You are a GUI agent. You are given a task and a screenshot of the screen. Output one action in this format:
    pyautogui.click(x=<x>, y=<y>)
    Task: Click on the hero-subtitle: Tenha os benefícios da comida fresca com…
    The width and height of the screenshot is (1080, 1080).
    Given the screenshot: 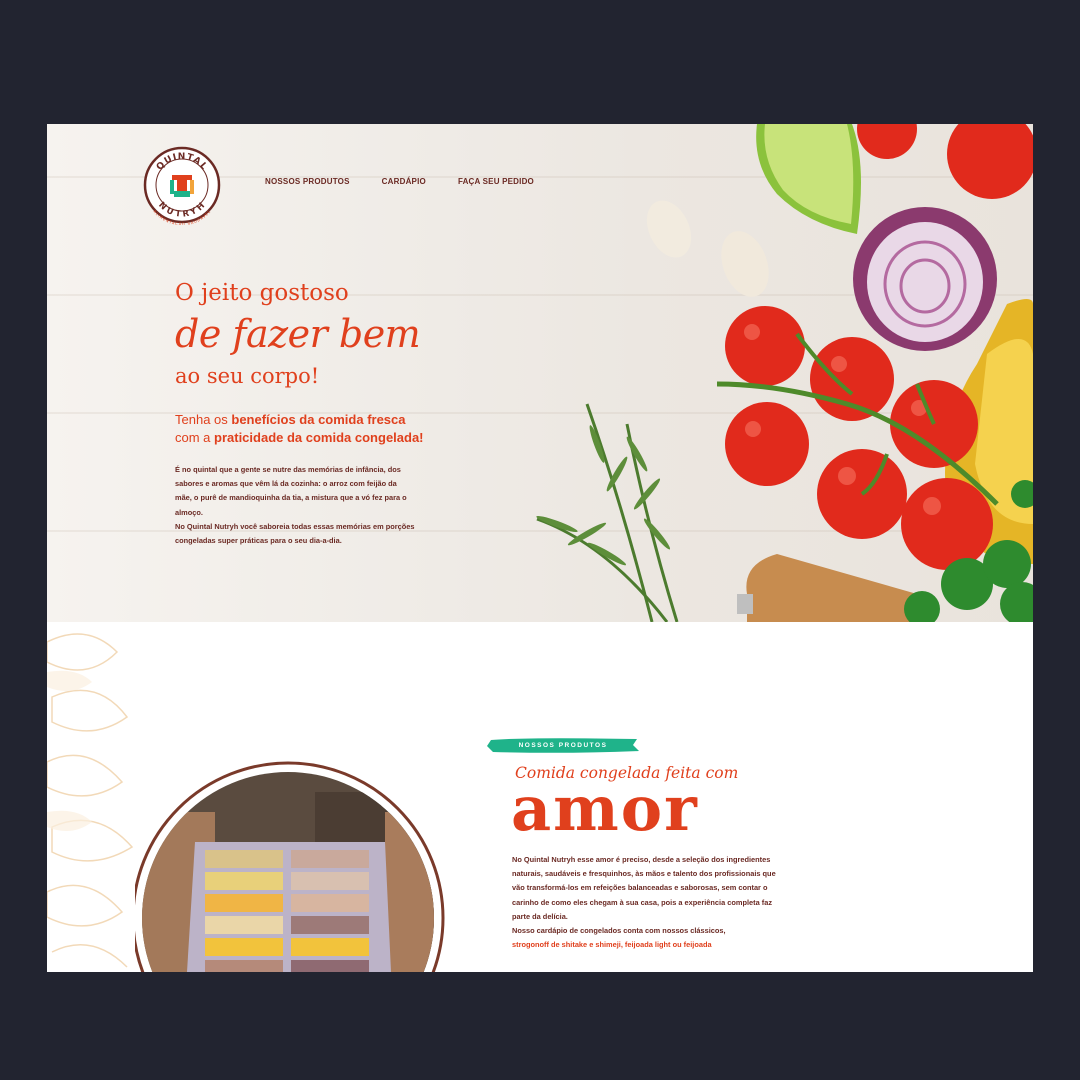 What is the action you would take?
    pyautogui.click(x=299, y=428)
    